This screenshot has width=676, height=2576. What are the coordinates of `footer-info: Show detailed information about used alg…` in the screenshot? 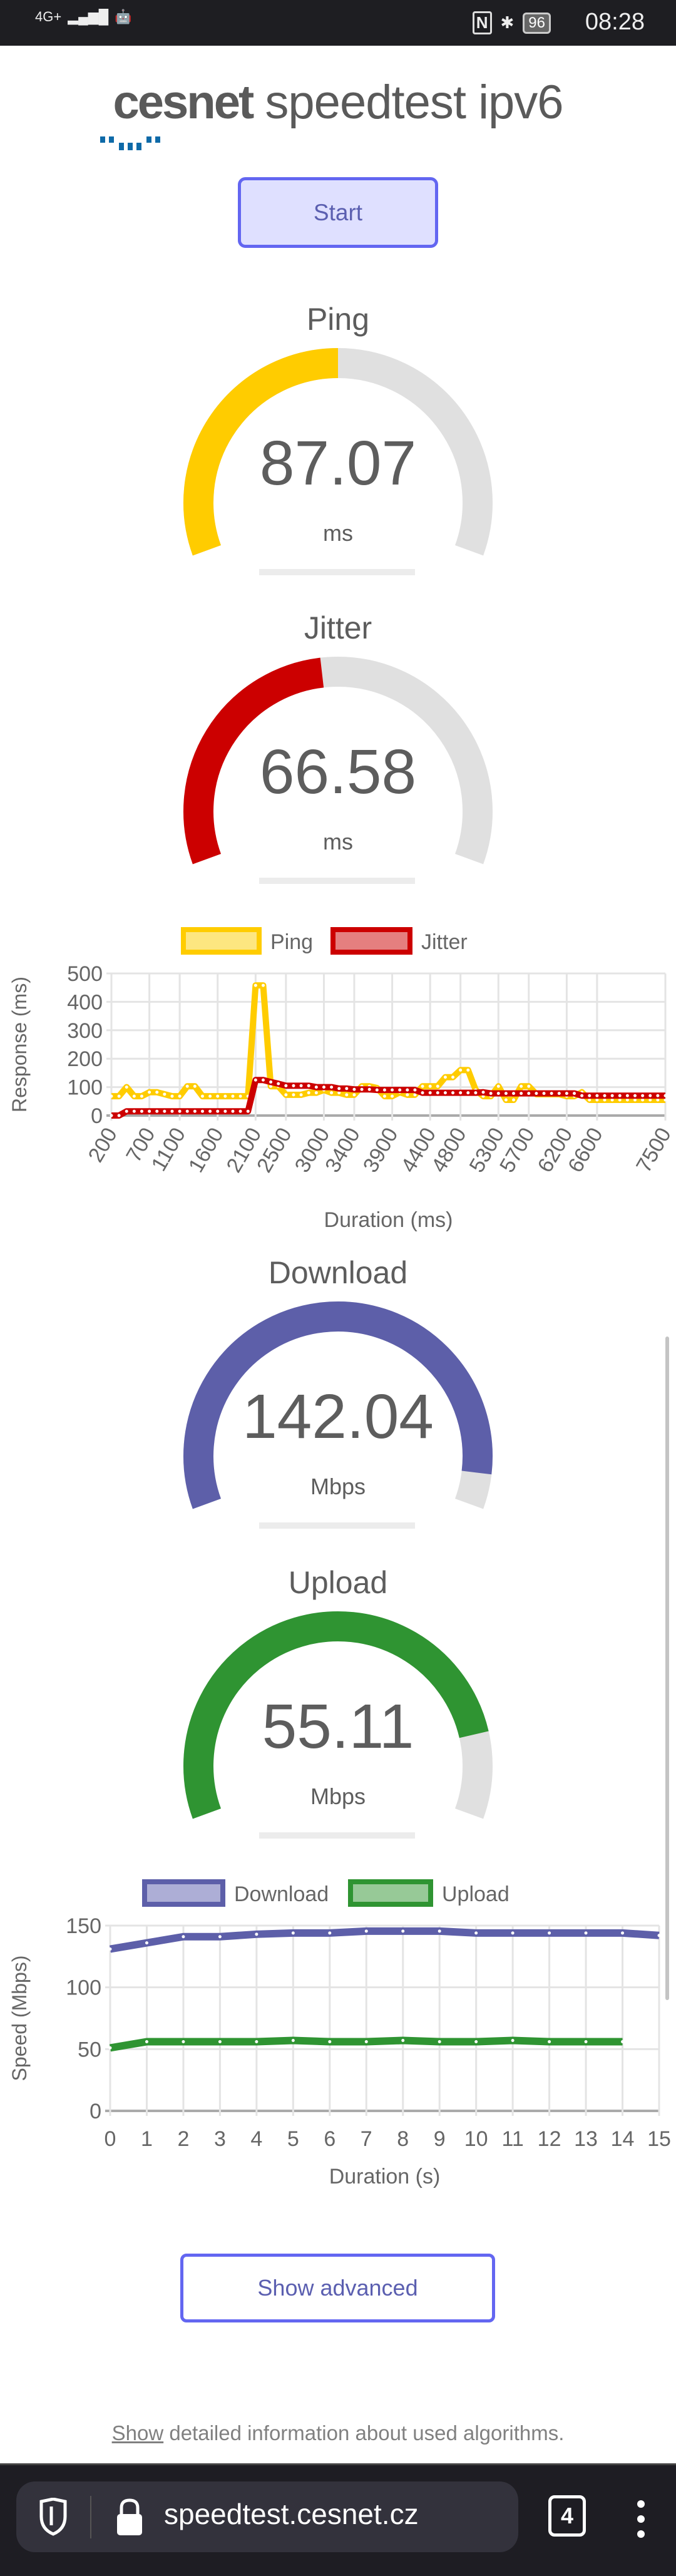 It's located at (338, 2433).